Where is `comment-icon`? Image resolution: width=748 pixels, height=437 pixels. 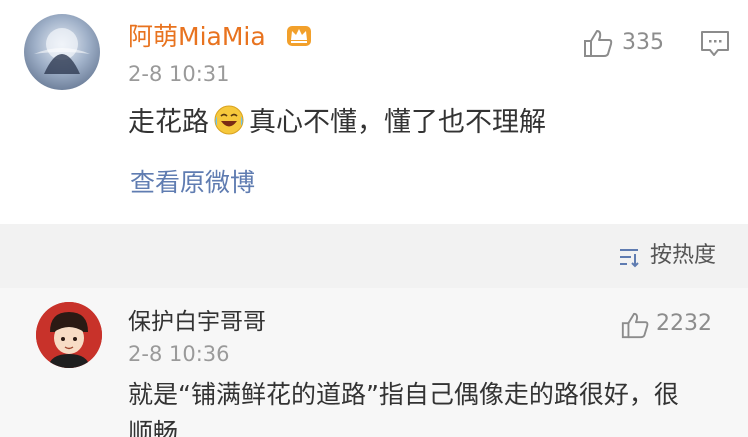 comment-icon is located at coordinates (715, 44).